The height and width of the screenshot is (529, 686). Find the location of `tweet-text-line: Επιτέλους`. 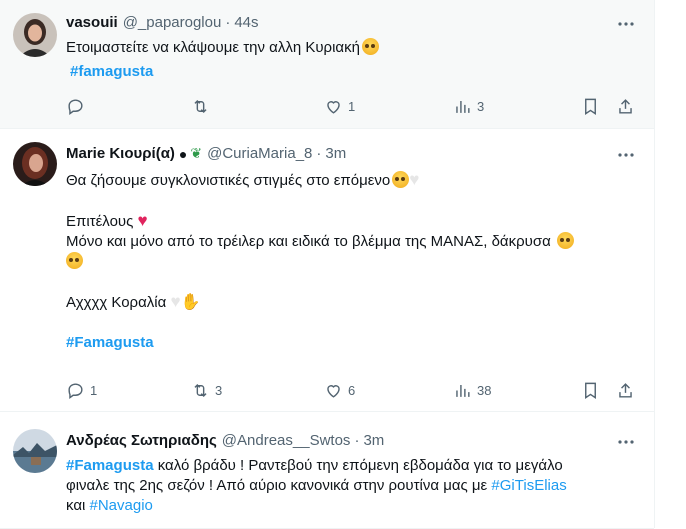

tweet-text-line: Επιτέλους is located at coordinates (100, 221).